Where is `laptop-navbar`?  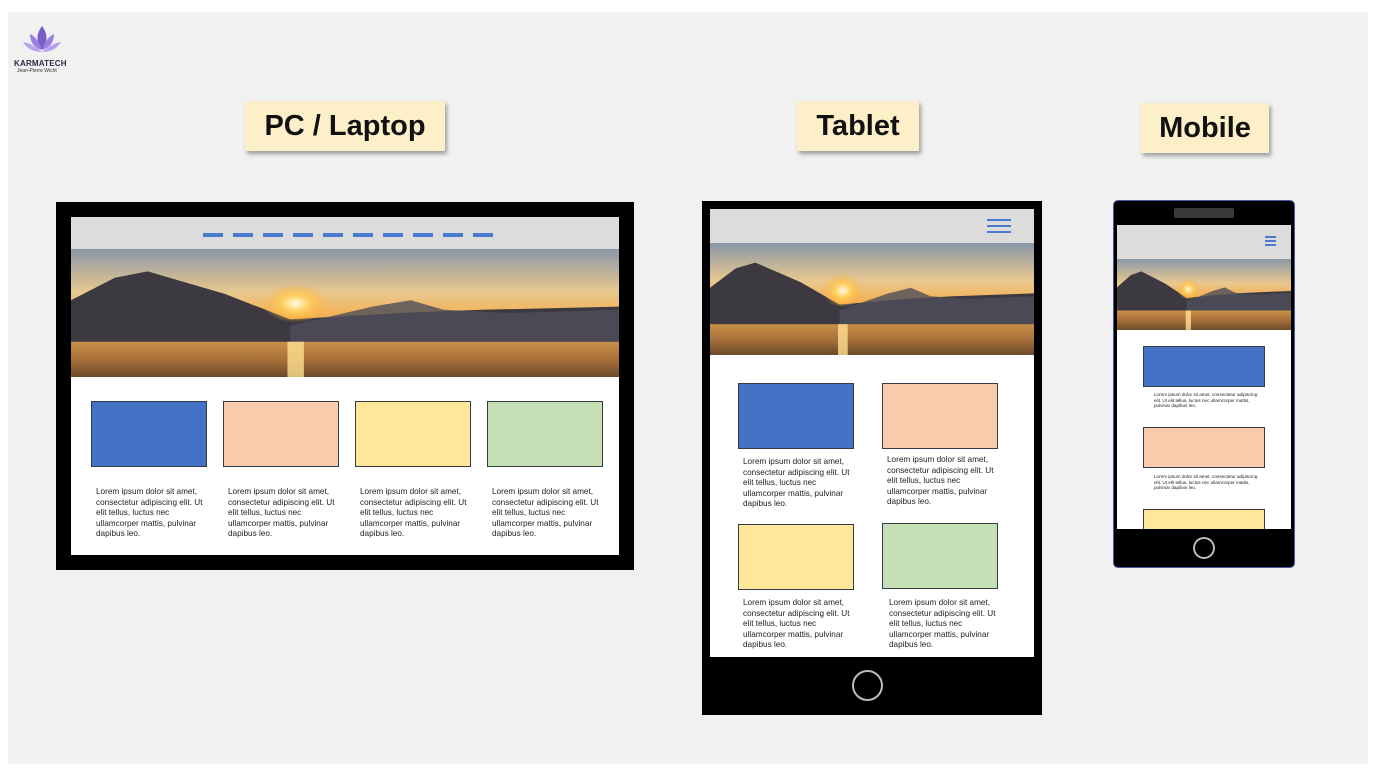 laptop-navbar is located at coordinates (345, 233).